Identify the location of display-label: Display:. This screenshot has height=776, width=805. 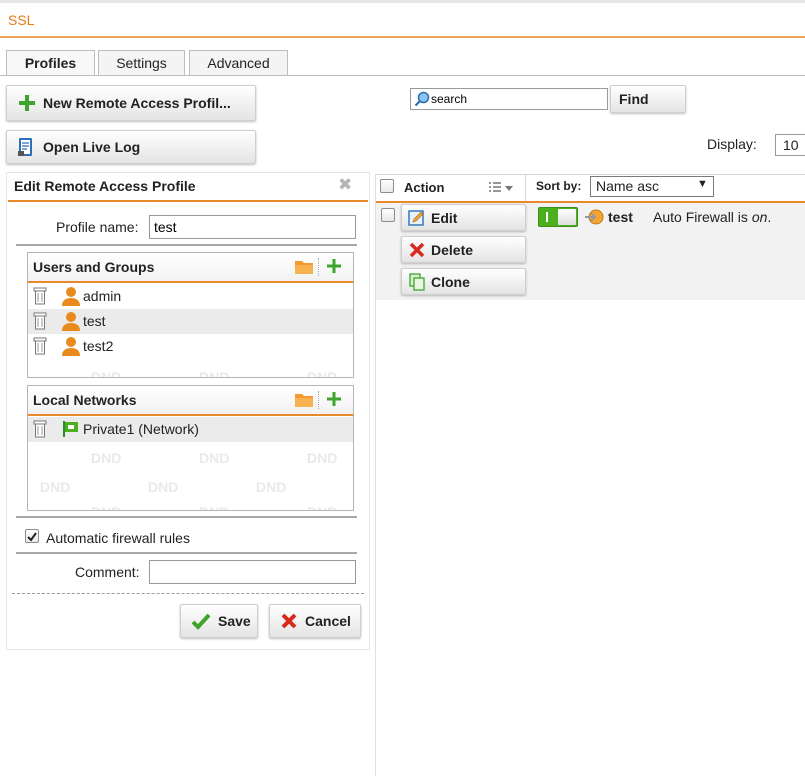
(732, 144).